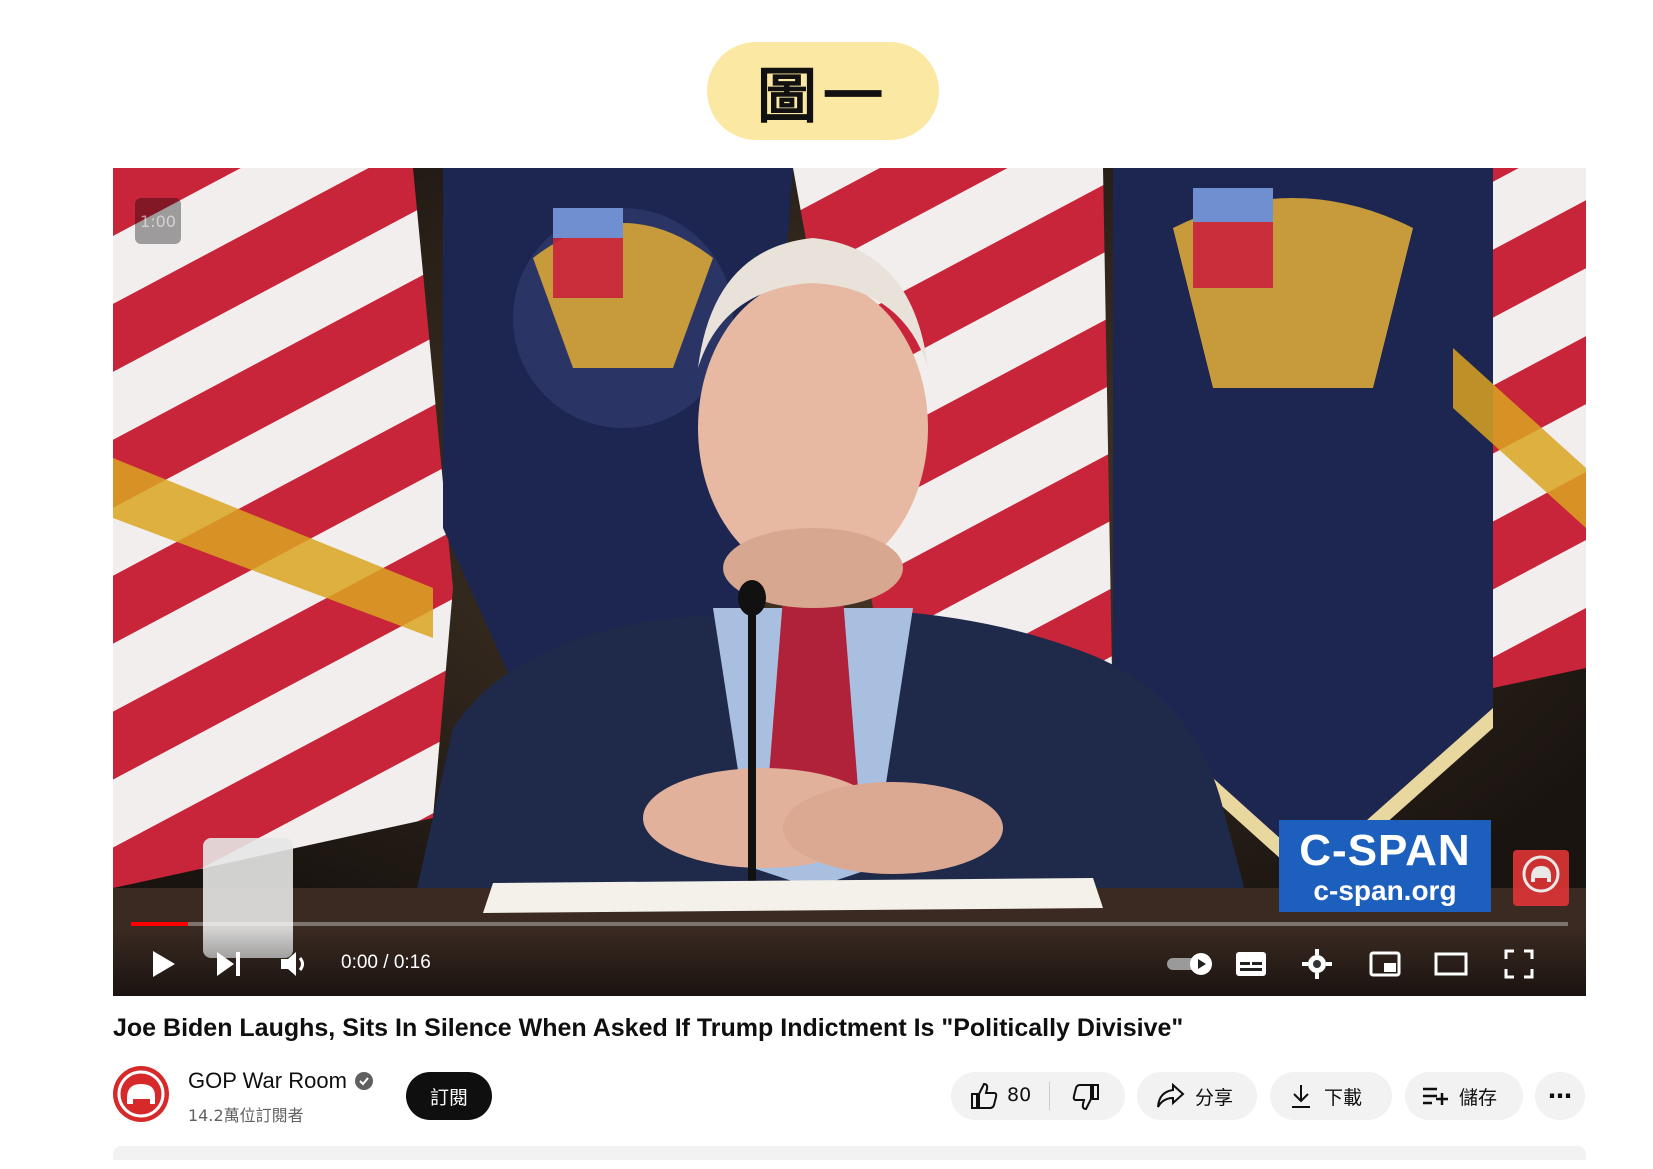  I want to click on volume-button, so click(295, 964).